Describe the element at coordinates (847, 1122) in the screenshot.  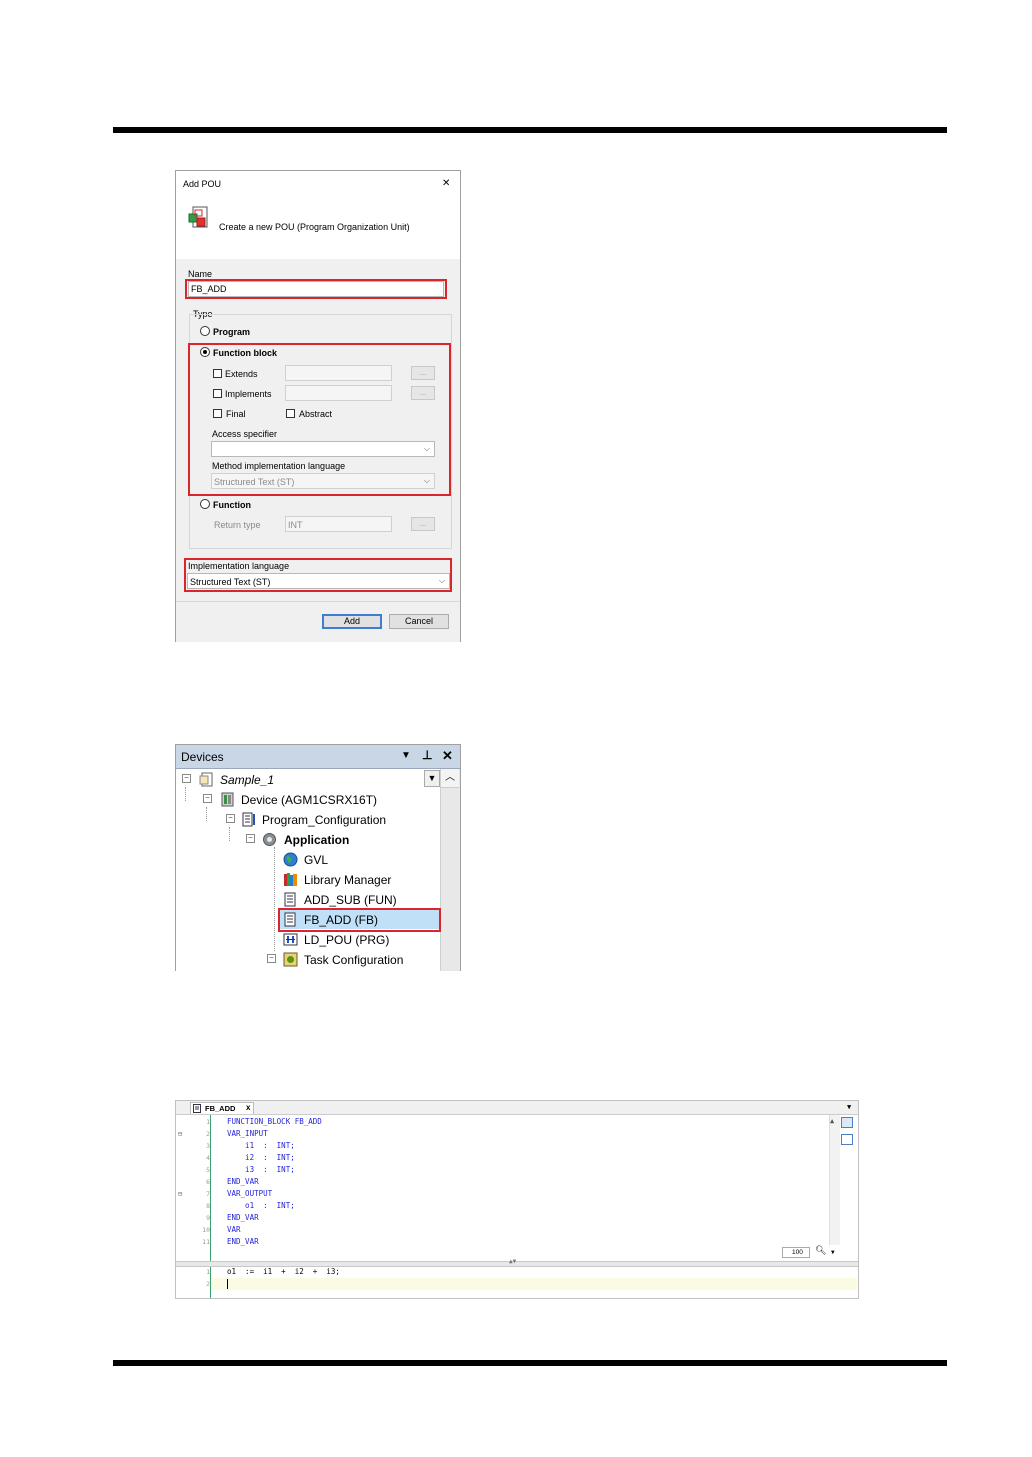
I see `textual-view-button` at that location.